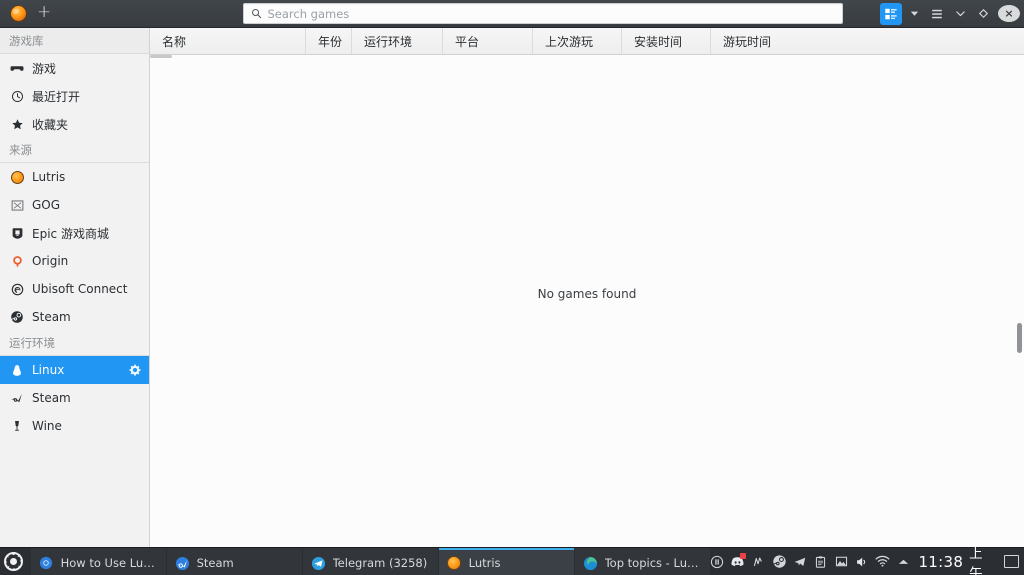 This screenshot has width=1024, height=575. I want to click on sidebar-item-label: 最近打开, so click(56, 96).